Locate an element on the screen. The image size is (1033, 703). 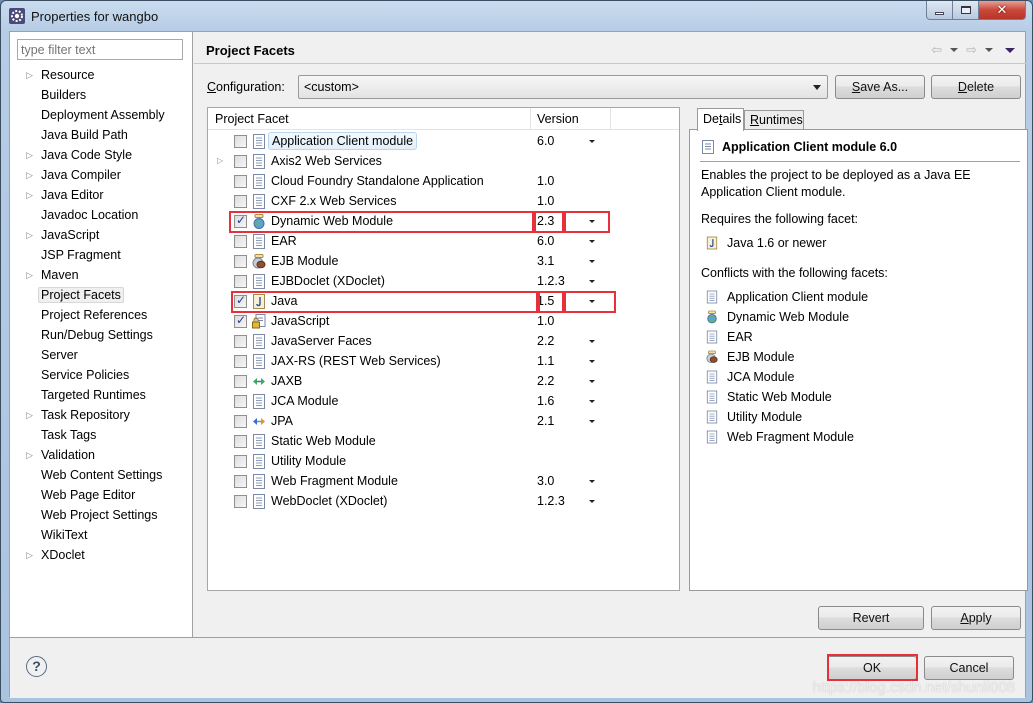
forward-menu-icon is located at coordinates (989, 50).